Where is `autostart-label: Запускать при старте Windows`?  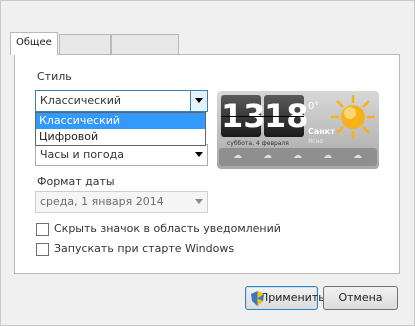 autostart-label: Запускать при старте Windows is located at coordinates (144, 248).